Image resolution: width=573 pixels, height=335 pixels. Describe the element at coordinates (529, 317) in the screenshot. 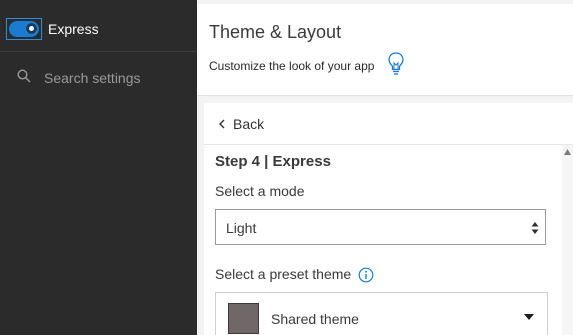

I see `caret-down-icon` at that location.